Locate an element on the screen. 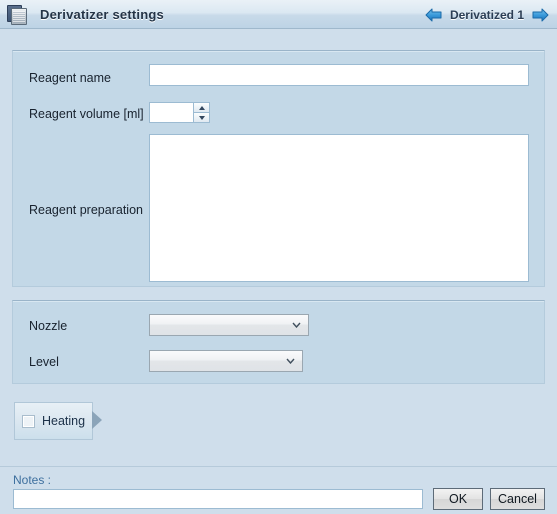 The image size is (557, 514). current-derivatized-label: Derivatized 1 is located at coordinates (486, 14).